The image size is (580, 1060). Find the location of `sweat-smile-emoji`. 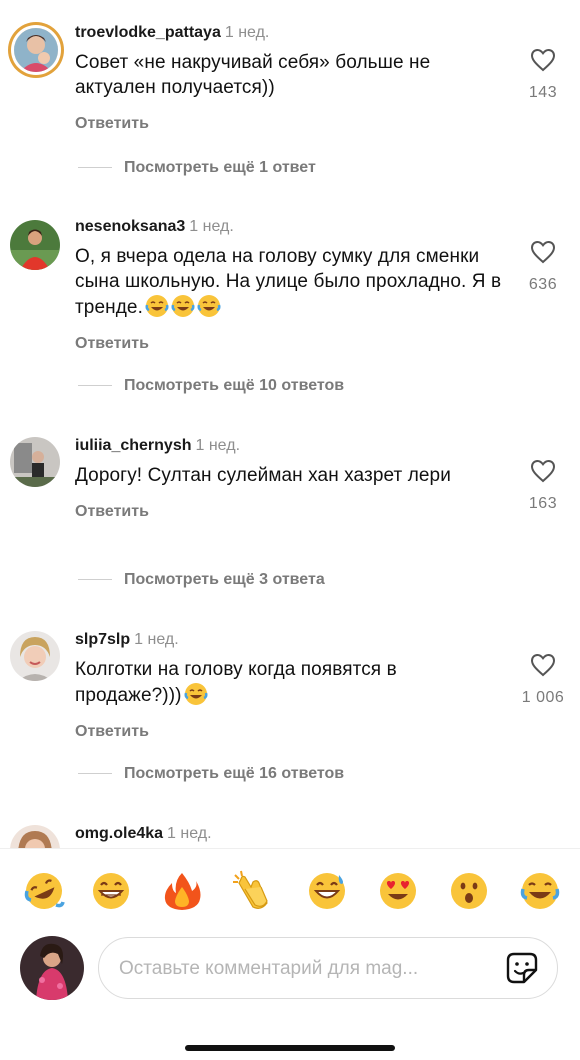

sweat-smile-emoji is located at coordinates (327, 891).